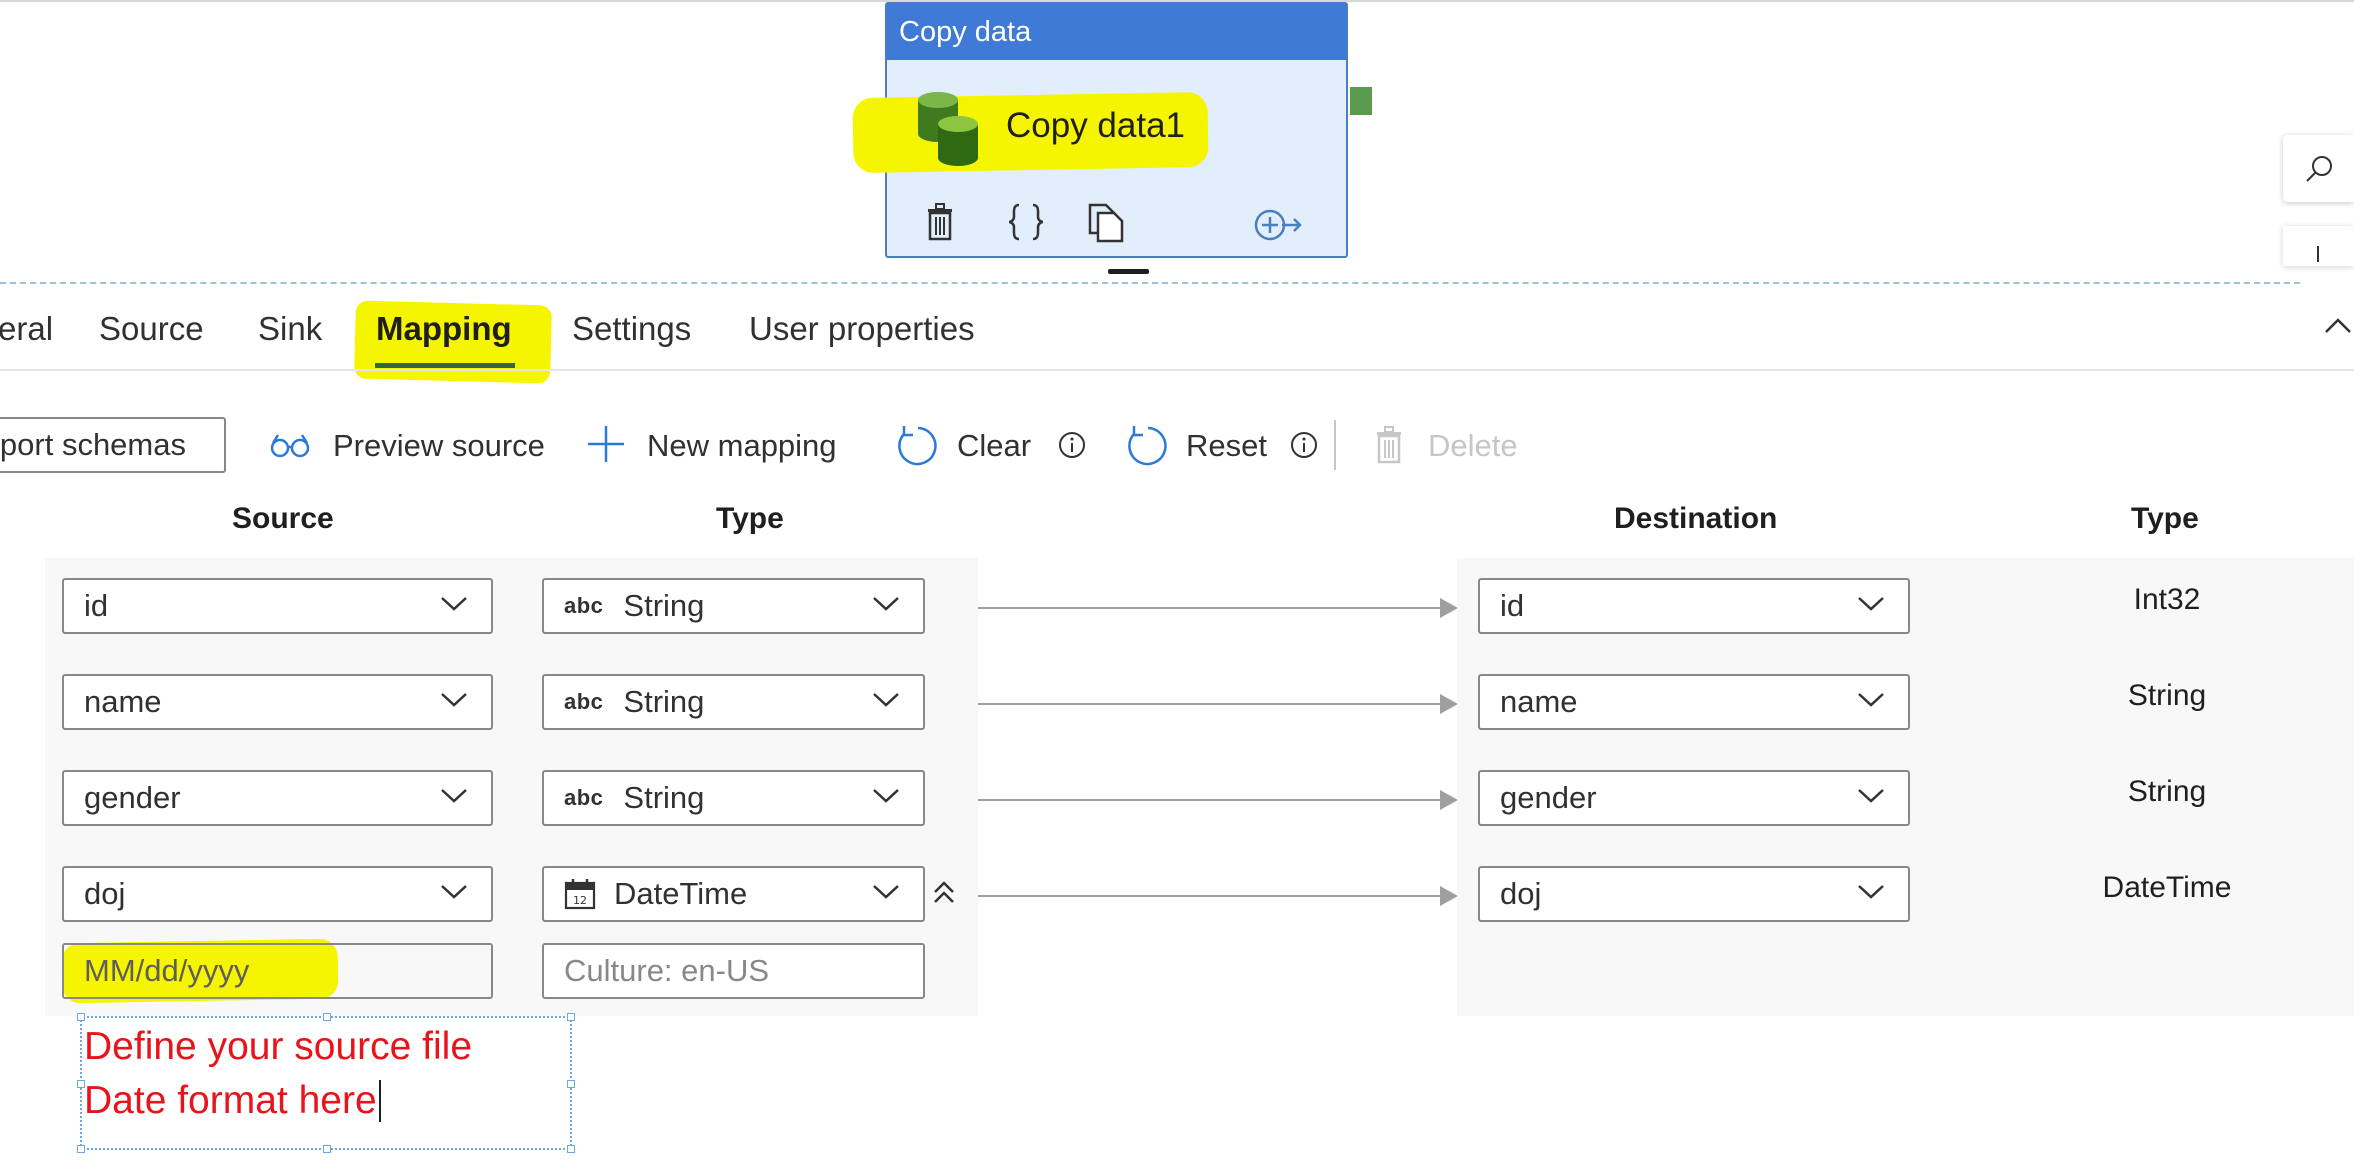 The image size is (2354, 1172). Describe the element at coordinates (2318, 246) in the screenshot. I see `canvas-side-toolbar` at that location.